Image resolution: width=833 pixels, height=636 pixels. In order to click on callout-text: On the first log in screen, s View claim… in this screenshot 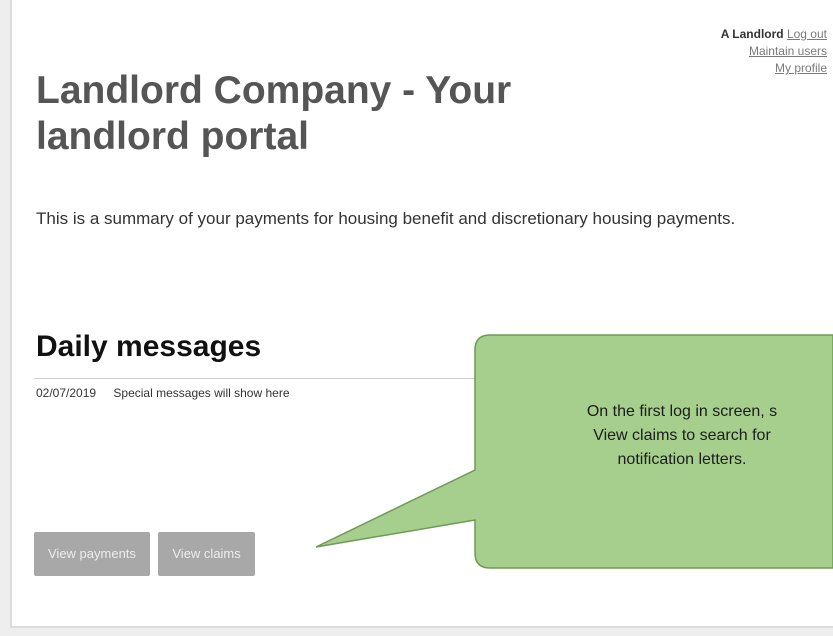, I will do `click(652, 436)`.